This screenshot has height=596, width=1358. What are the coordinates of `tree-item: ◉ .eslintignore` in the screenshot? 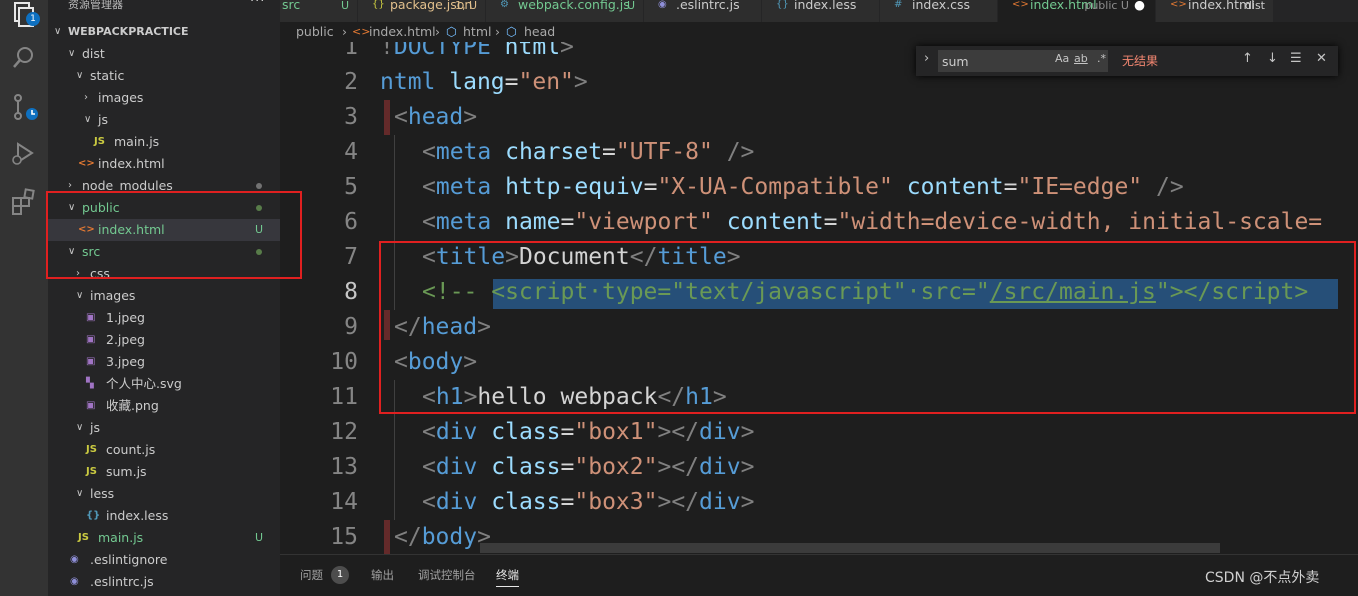 It's located at (164, 560).